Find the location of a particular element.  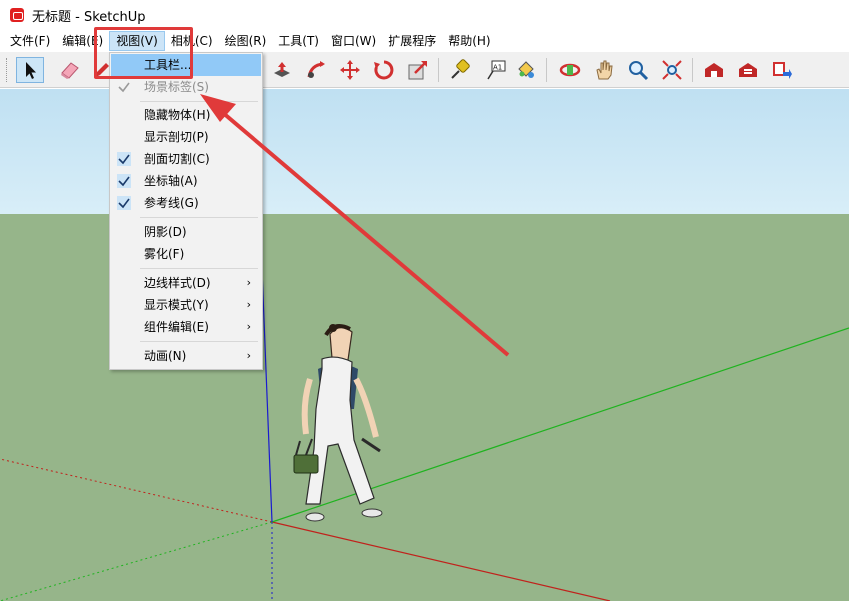

follow-me-icon is located at coordinates (316, 69).